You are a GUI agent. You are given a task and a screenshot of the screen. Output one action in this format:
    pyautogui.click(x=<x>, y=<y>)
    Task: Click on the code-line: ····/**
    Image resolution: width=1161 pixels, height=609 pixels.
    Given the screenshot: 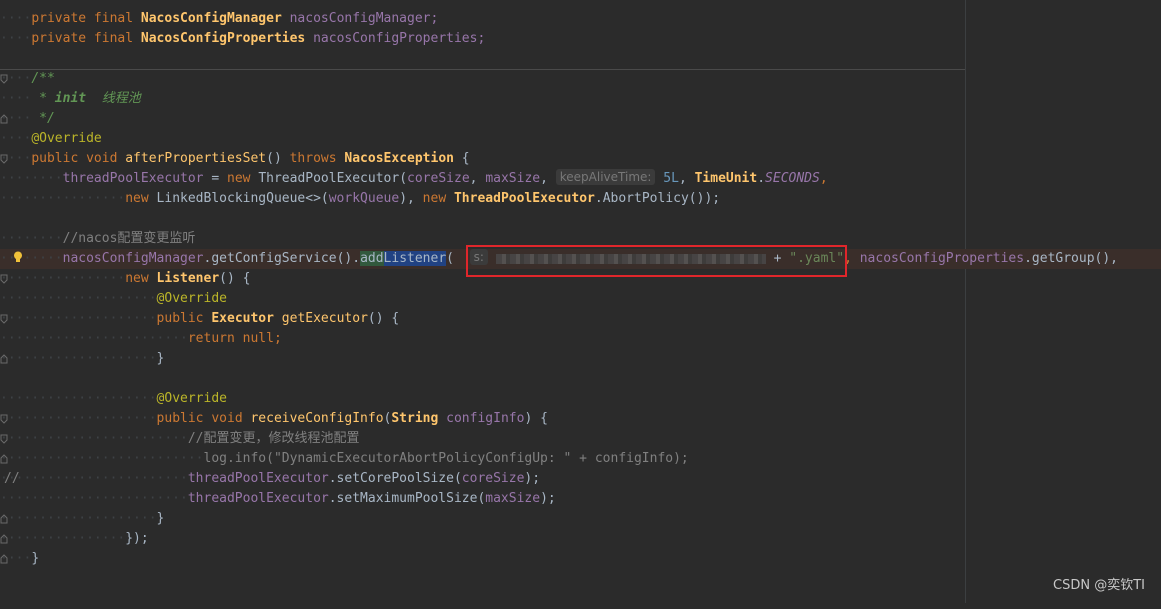 What is the action you would take?
    pyautogui.click(x=580, y=79)
    